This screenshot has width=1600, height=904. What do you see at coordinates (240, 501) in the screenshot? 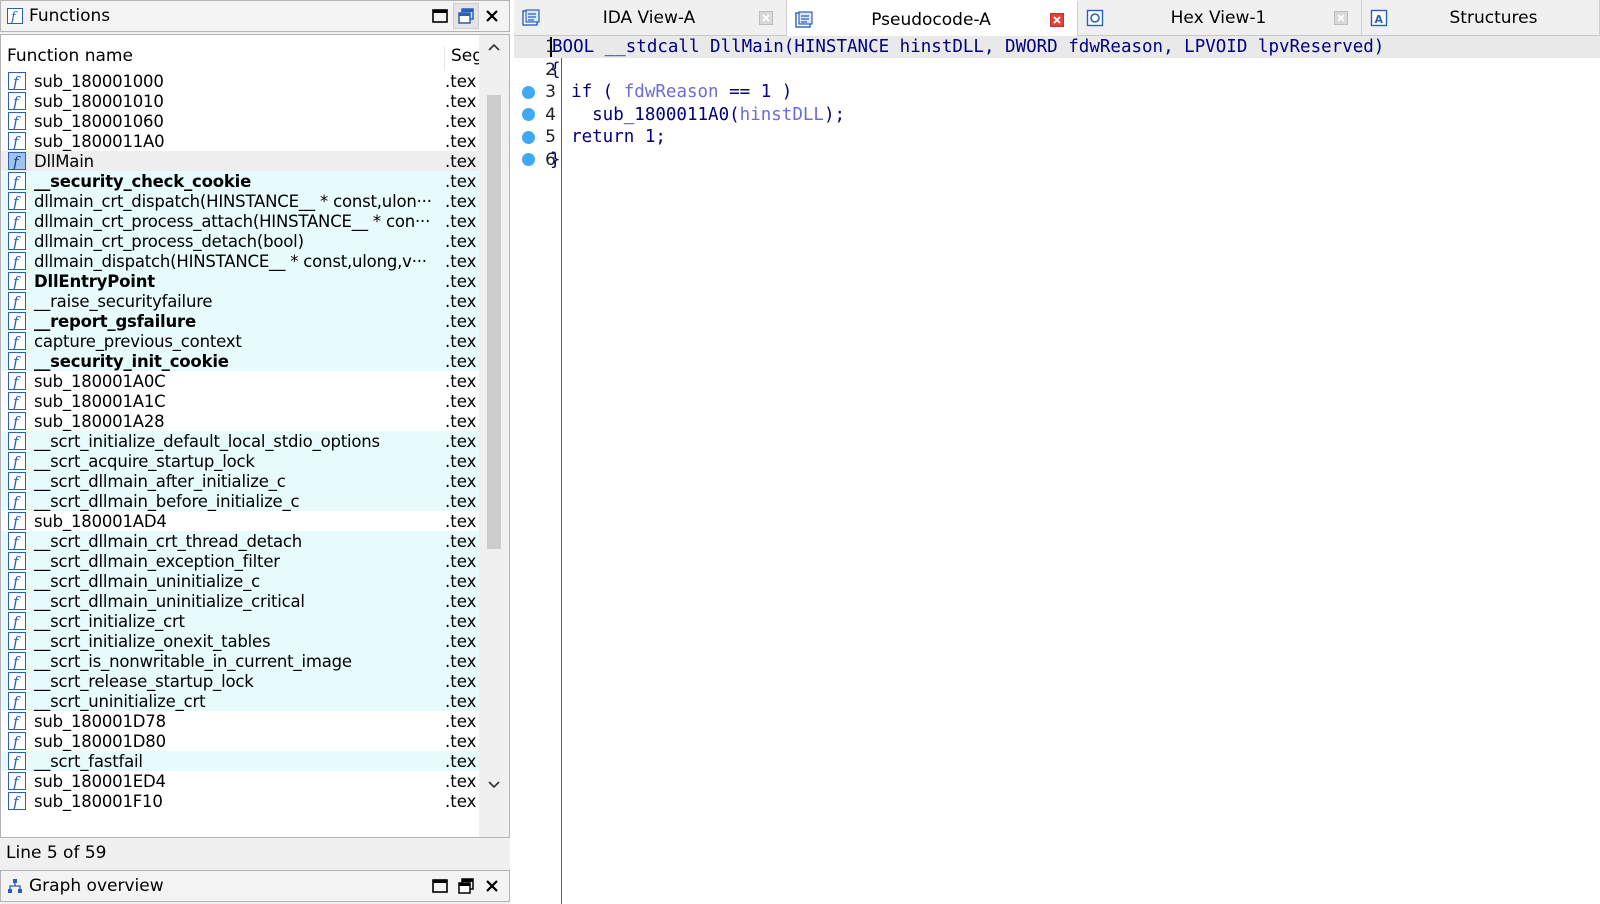
I see `function-row: f __scrt_dllmain_before_initialize_c .tex` at bounding box center [240, 501].